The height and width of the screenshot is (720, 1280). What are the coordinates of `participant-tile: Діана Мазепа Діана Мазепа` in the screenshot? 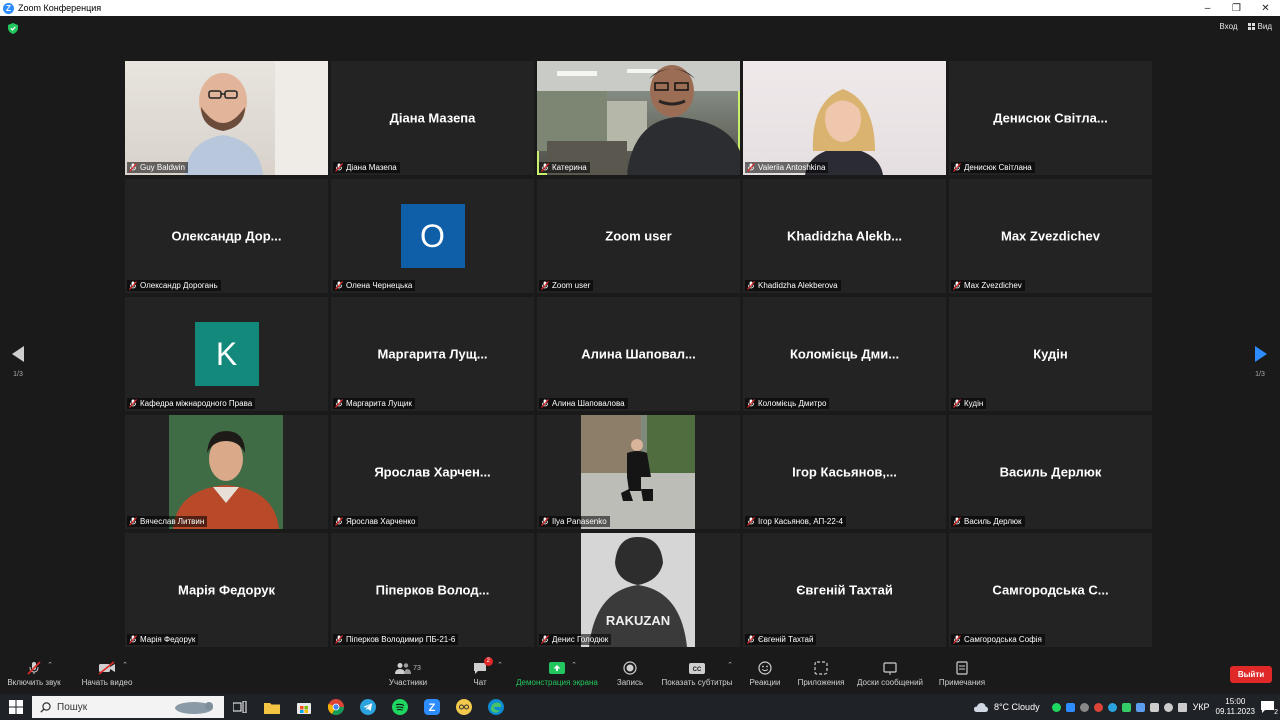 It's located at (432, 118).